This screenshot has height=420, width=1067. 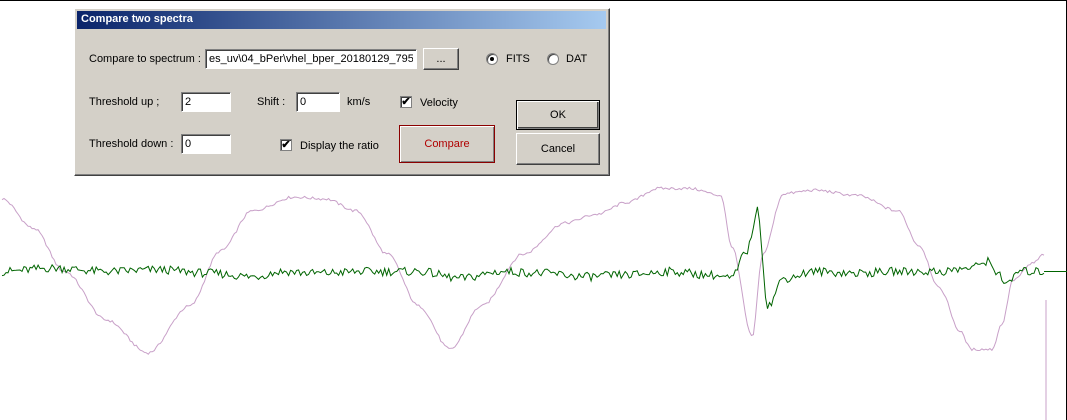 I want to click on shift-unit: km/s, so click(x=359, y=102).